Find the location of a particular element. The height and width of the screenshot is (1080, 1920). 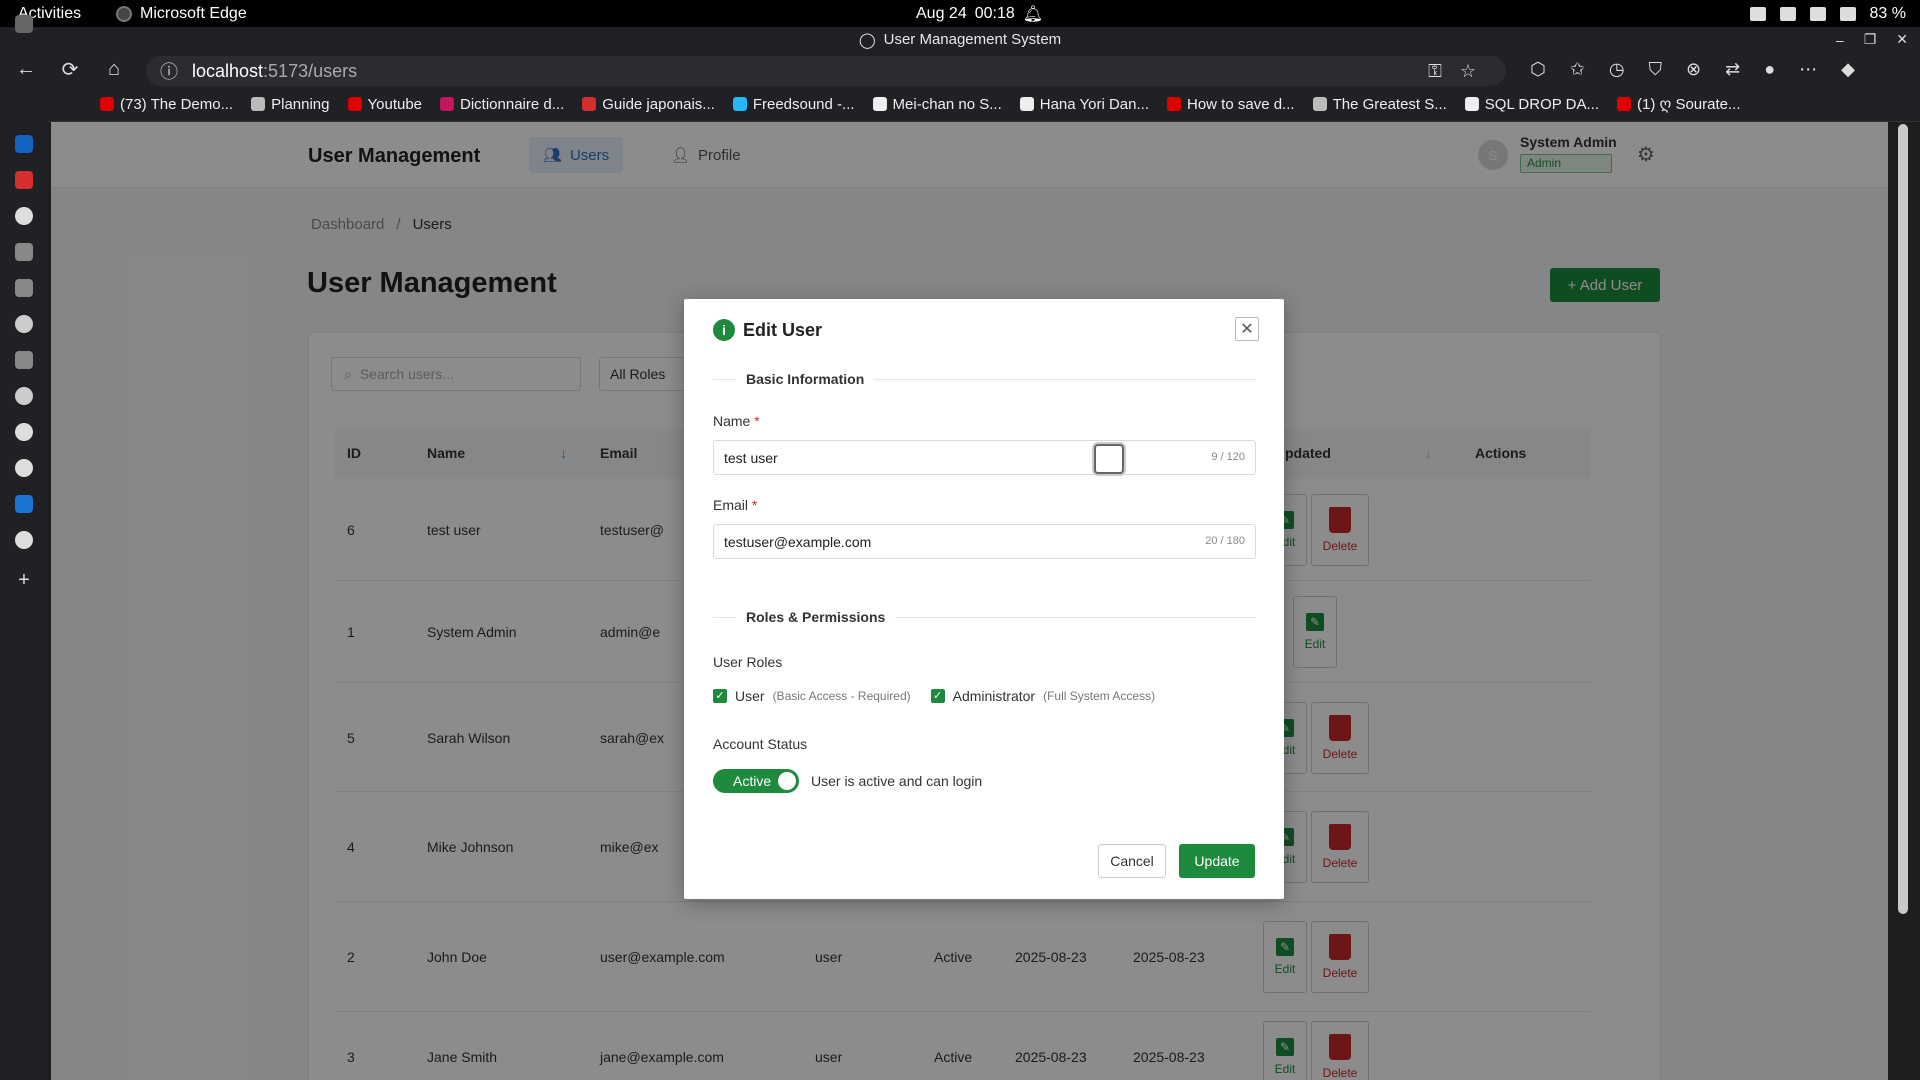

update-button: Update is located at coordinates (1217, 861).